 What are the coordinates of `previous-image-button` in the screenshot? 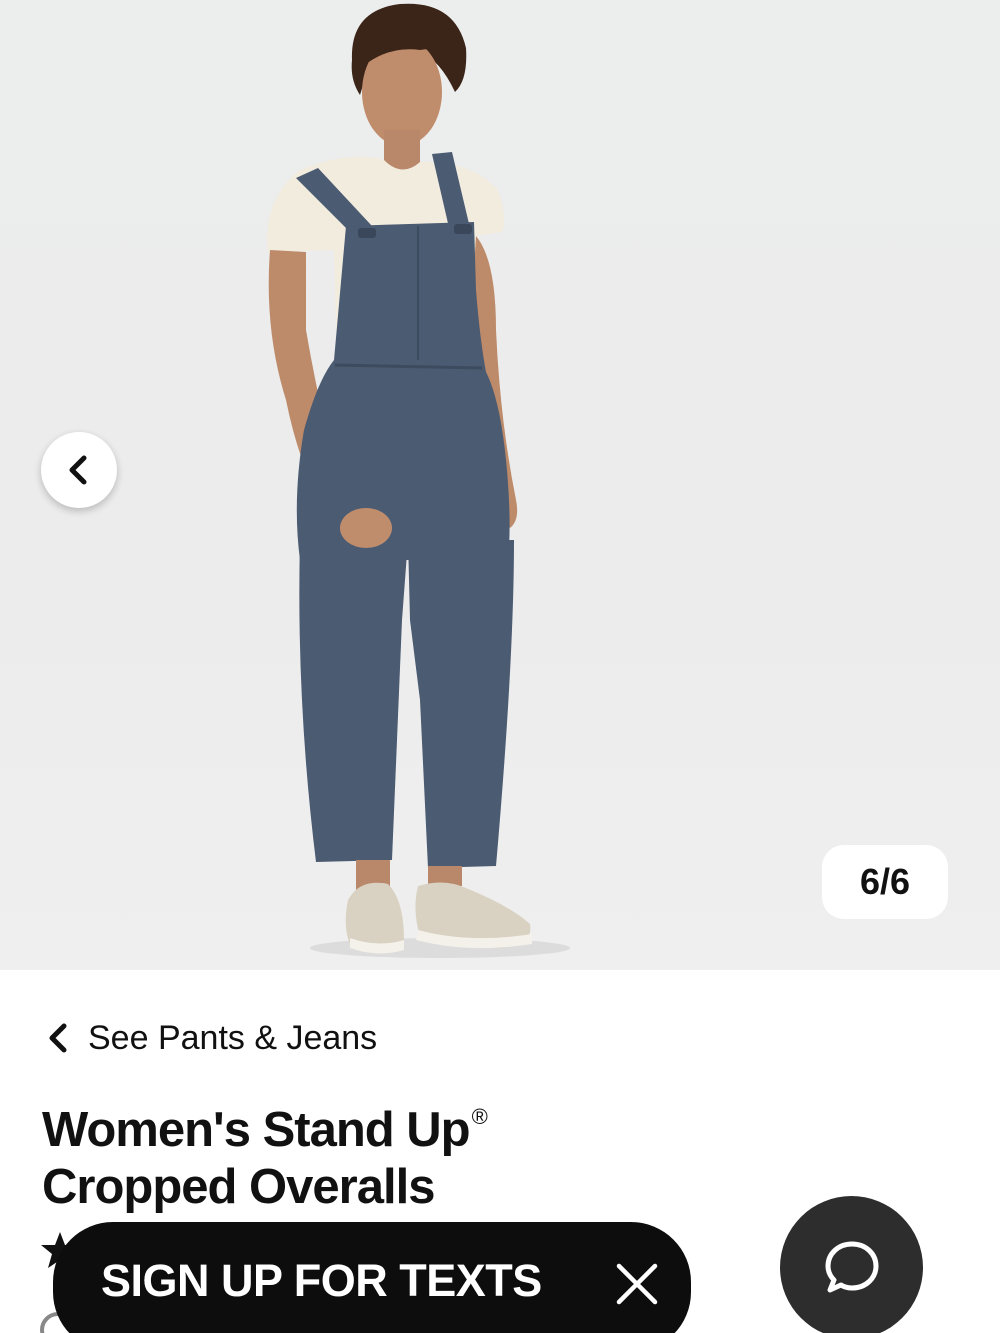 It's located at (79, 470).